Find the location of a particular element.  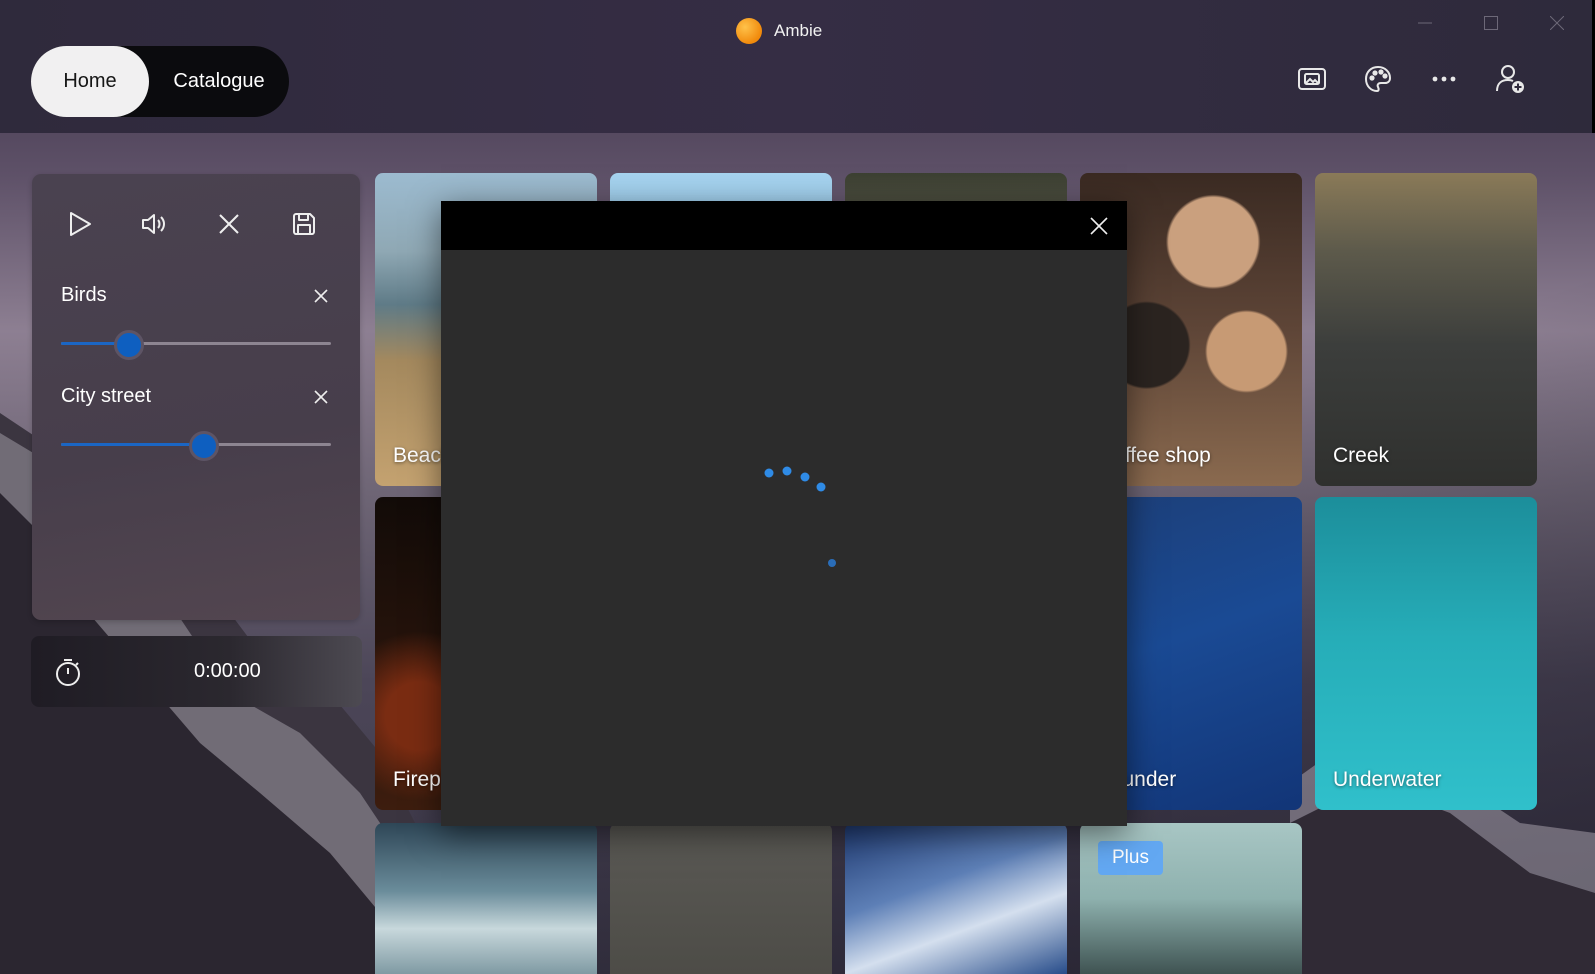

sound-name: City street is located at coordinates (106, 396).